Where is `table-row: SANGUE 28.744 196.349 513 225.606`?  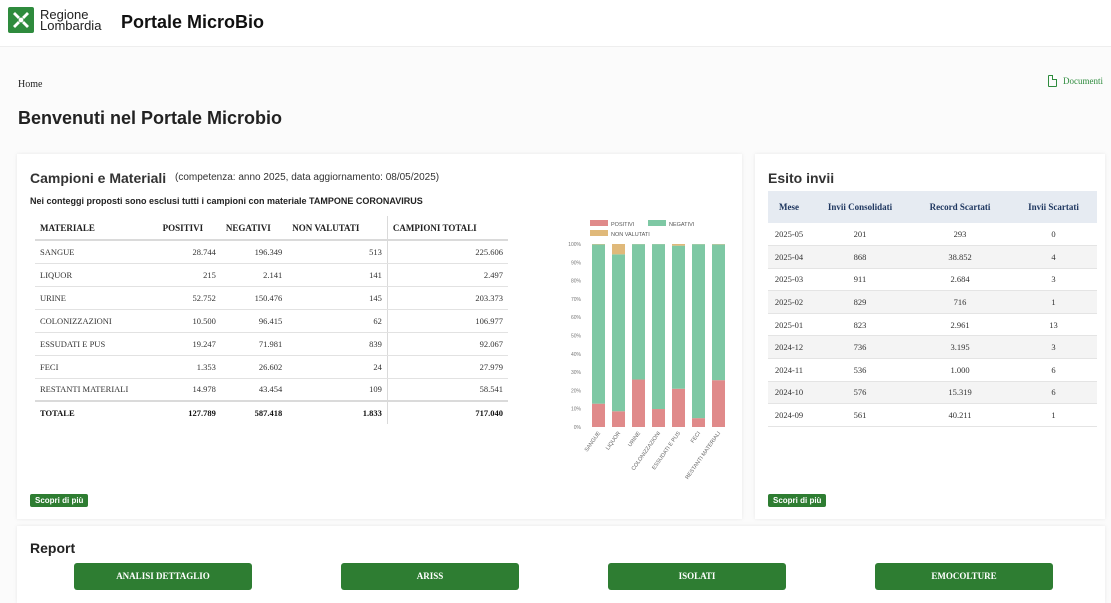 table-row: SANGUE 28.744 196.349 513 225.606 is located at coordinates (271, 252).